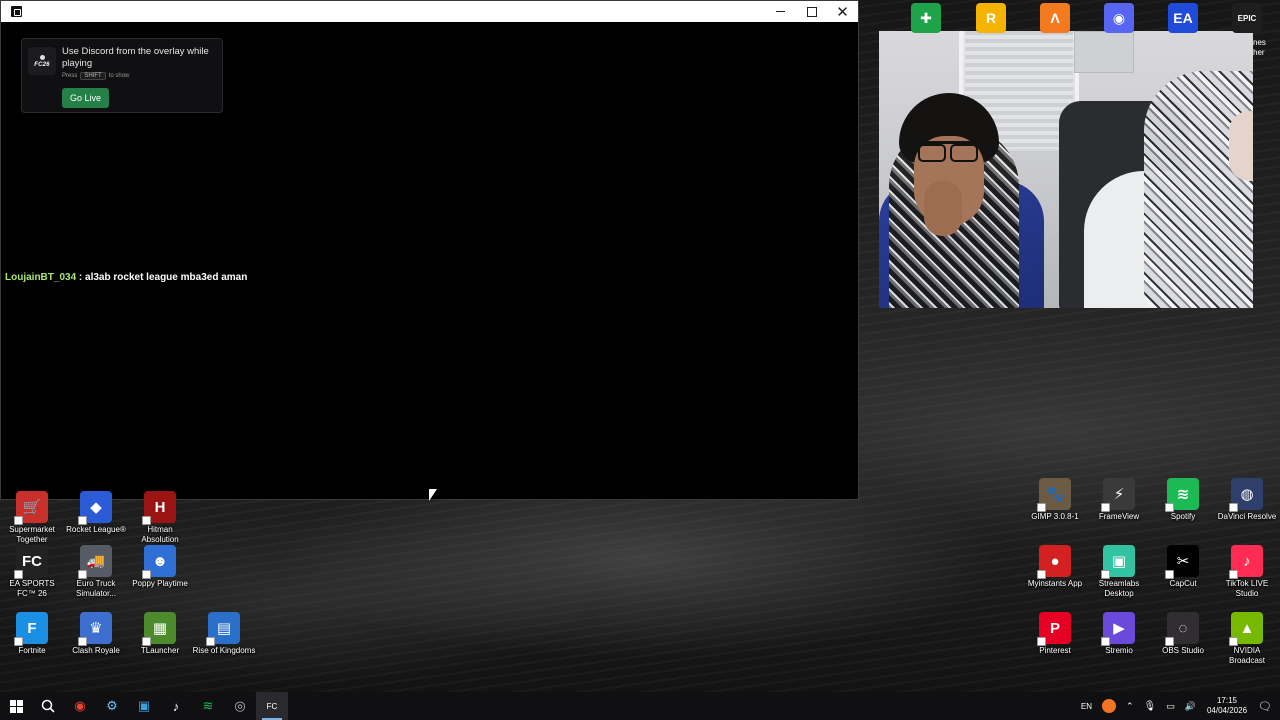 The image size is (1280, 720). I want to click on maximize-button, so click(811, 11).